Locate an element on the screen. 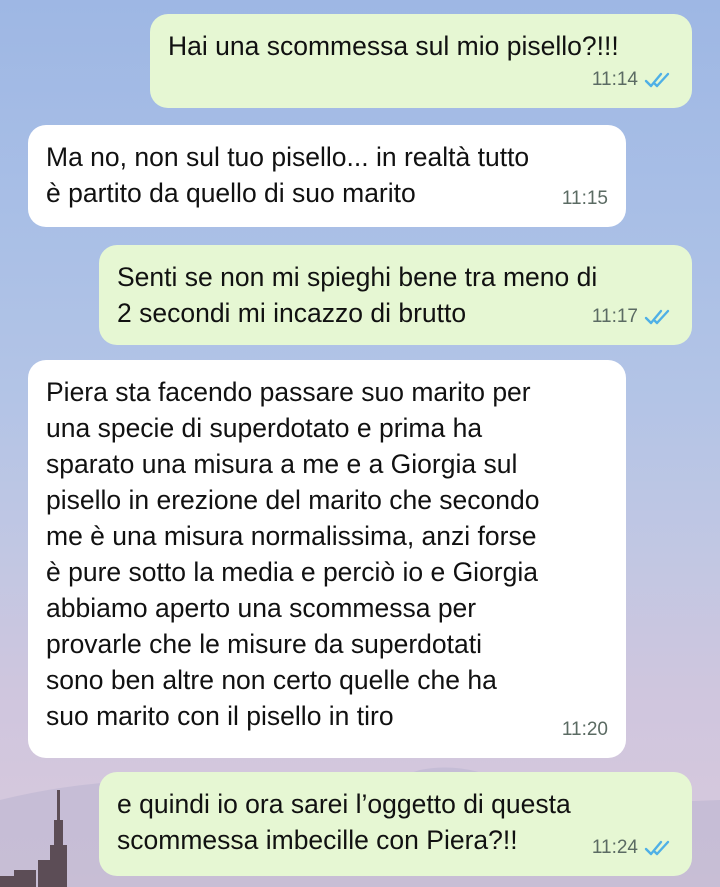  message-meta: 11:17 is located at coordinates (633, 317).